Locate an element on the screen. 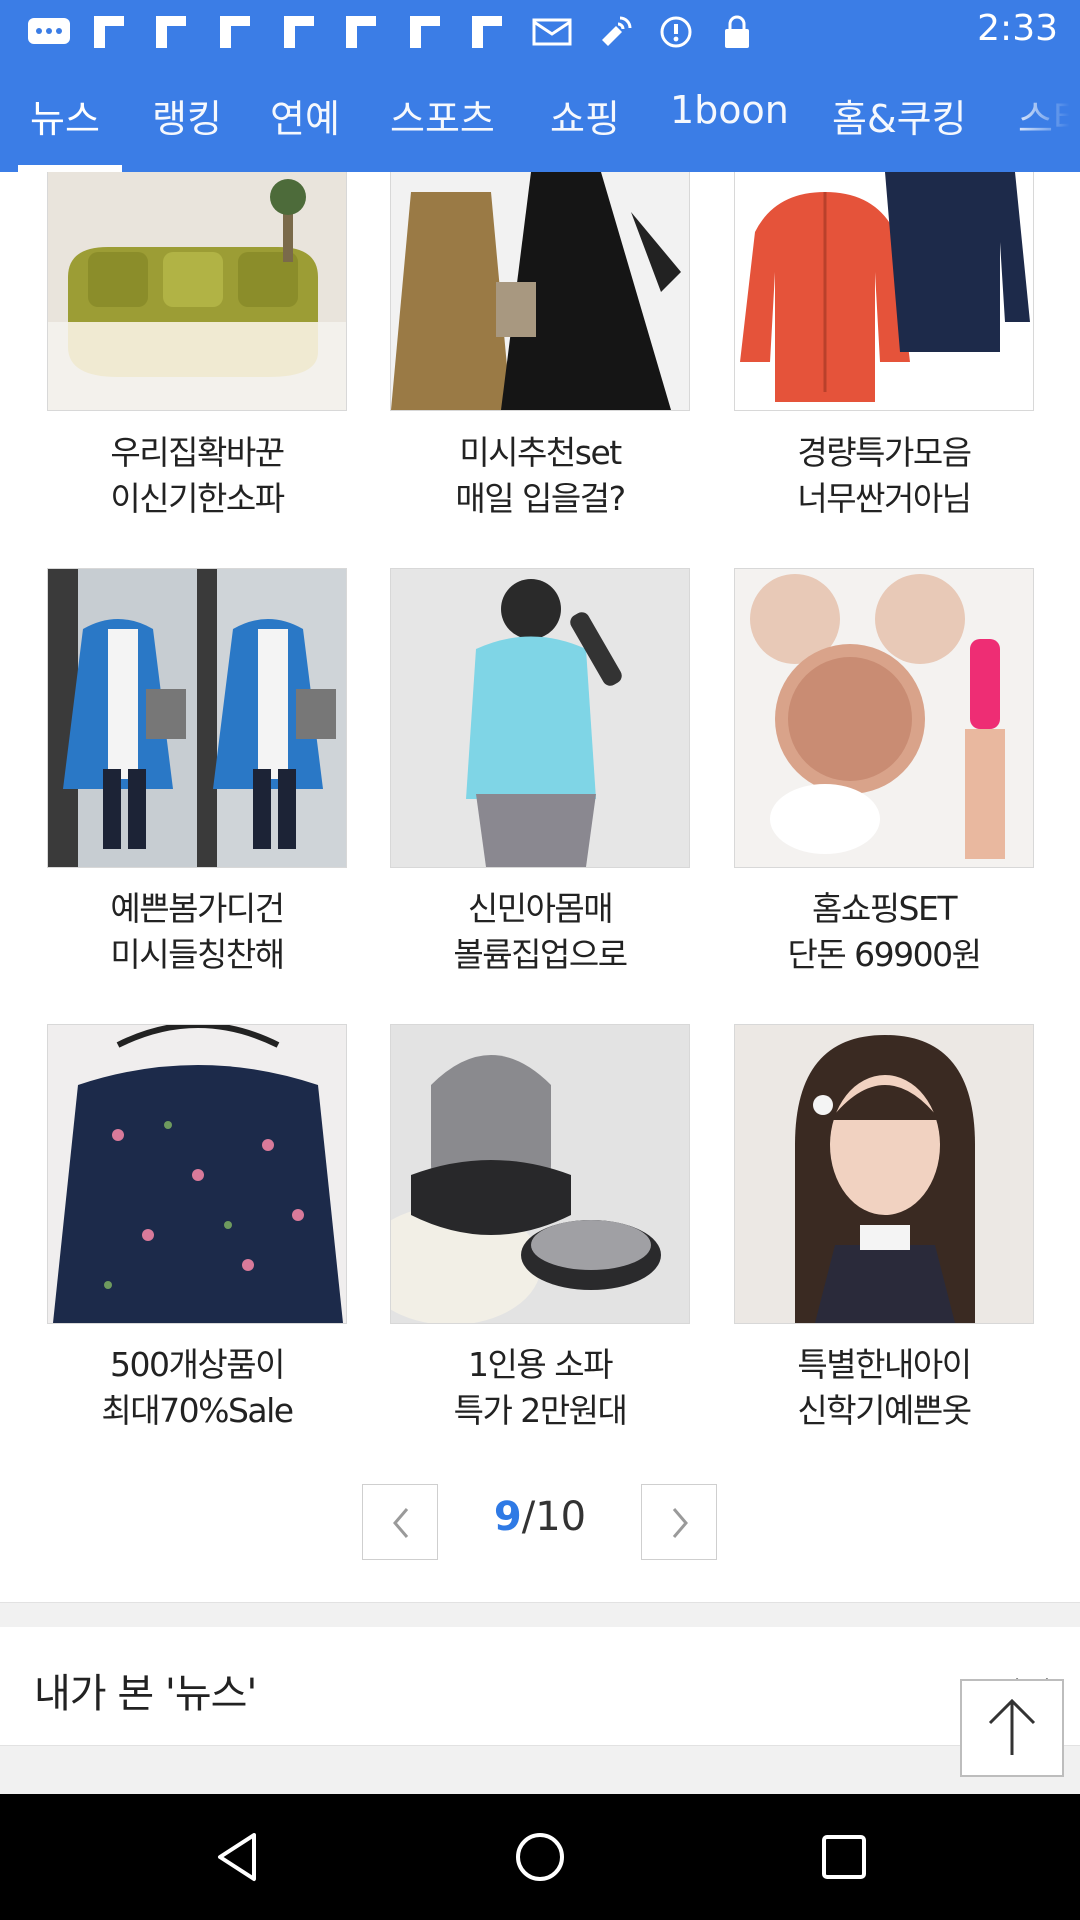 The width and height of the screenshot is (1080, 1920). chevron-right-icon is located at coordinates (680, 1523).